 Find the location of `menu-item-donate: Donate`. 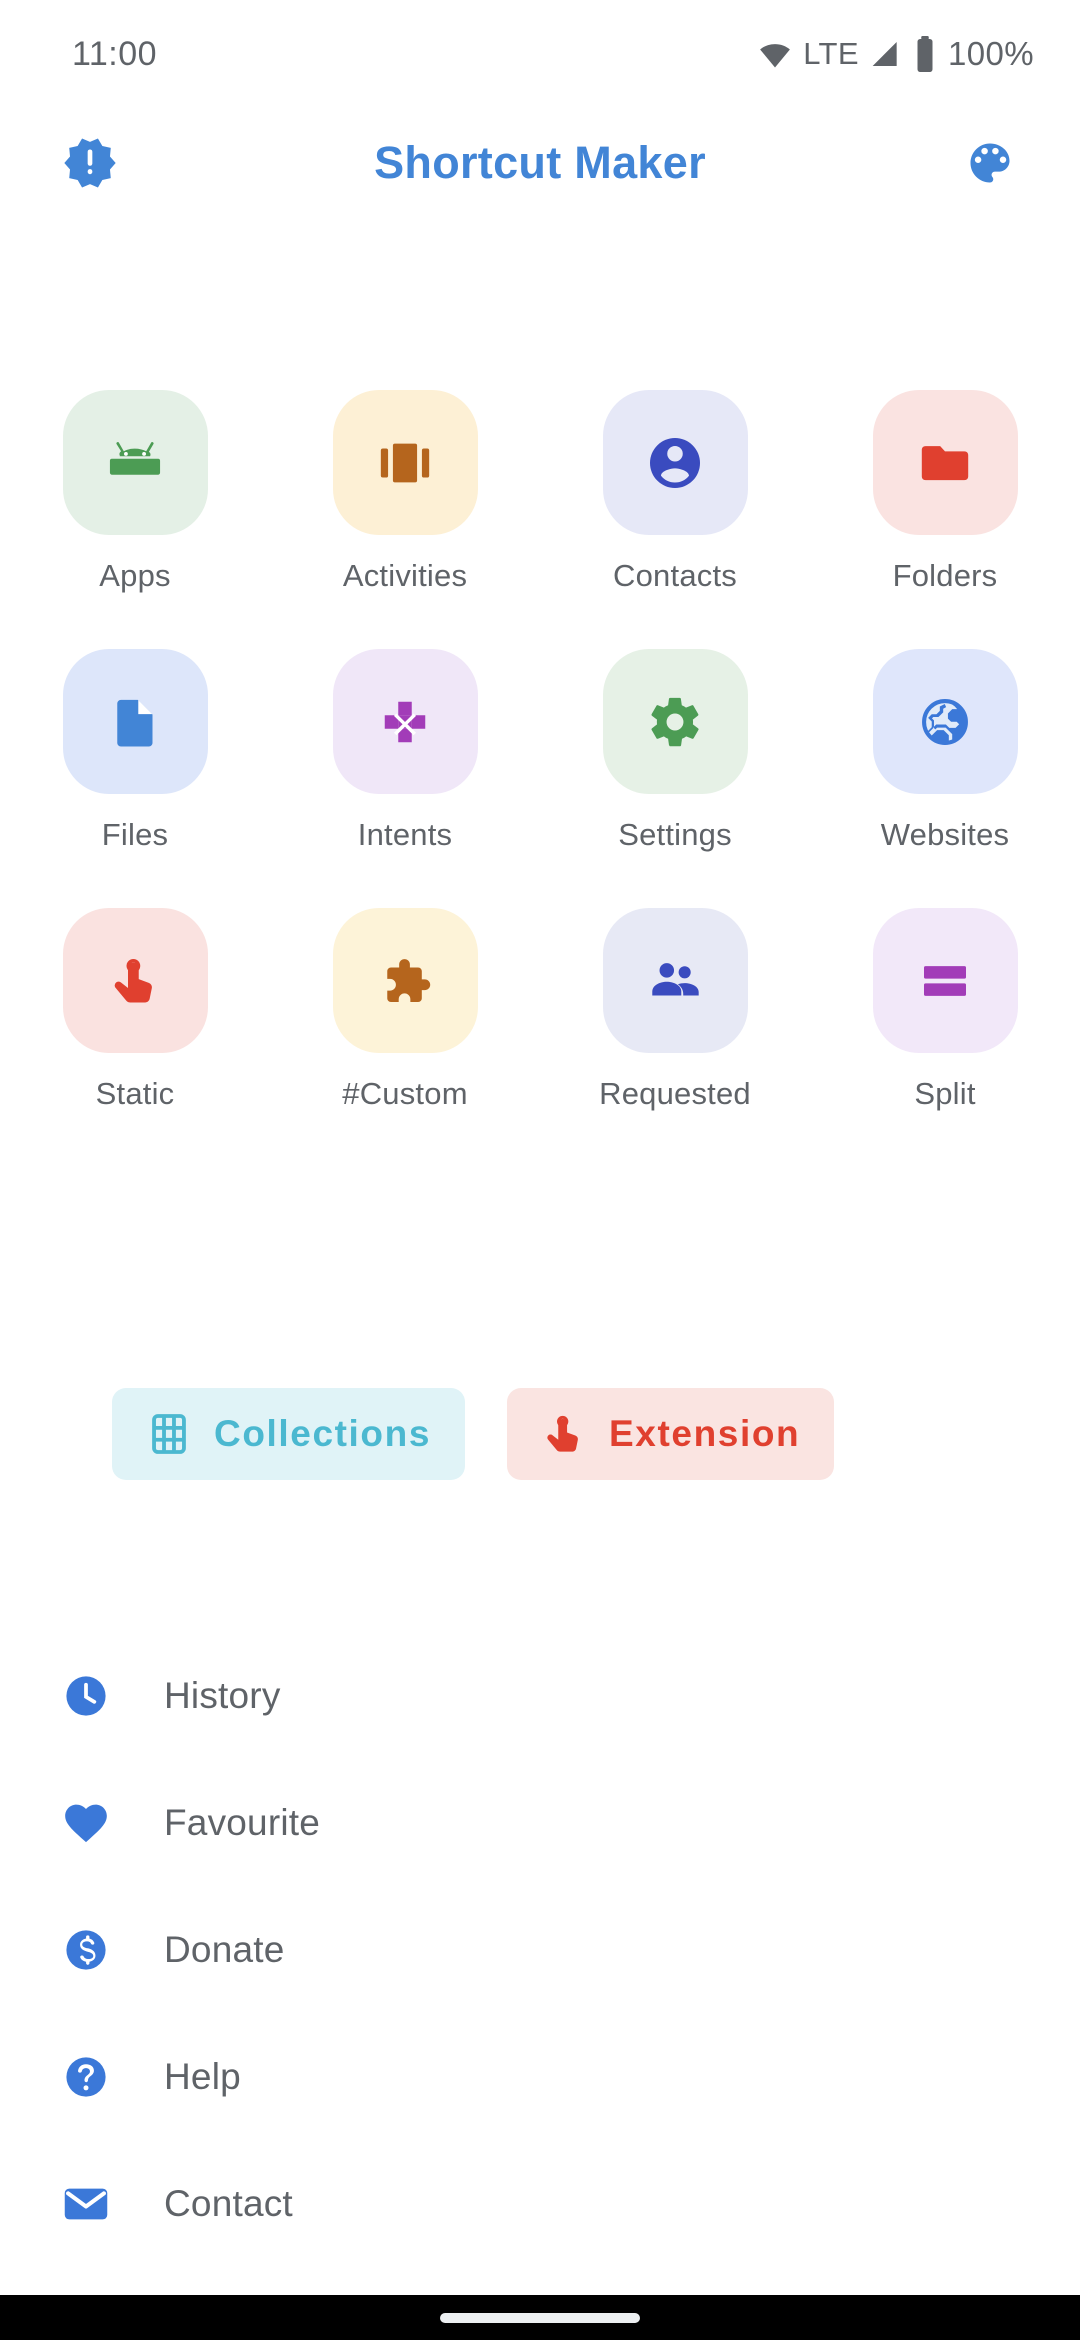

menu-item-donate: Donate is located at coordinates (540, 1949).